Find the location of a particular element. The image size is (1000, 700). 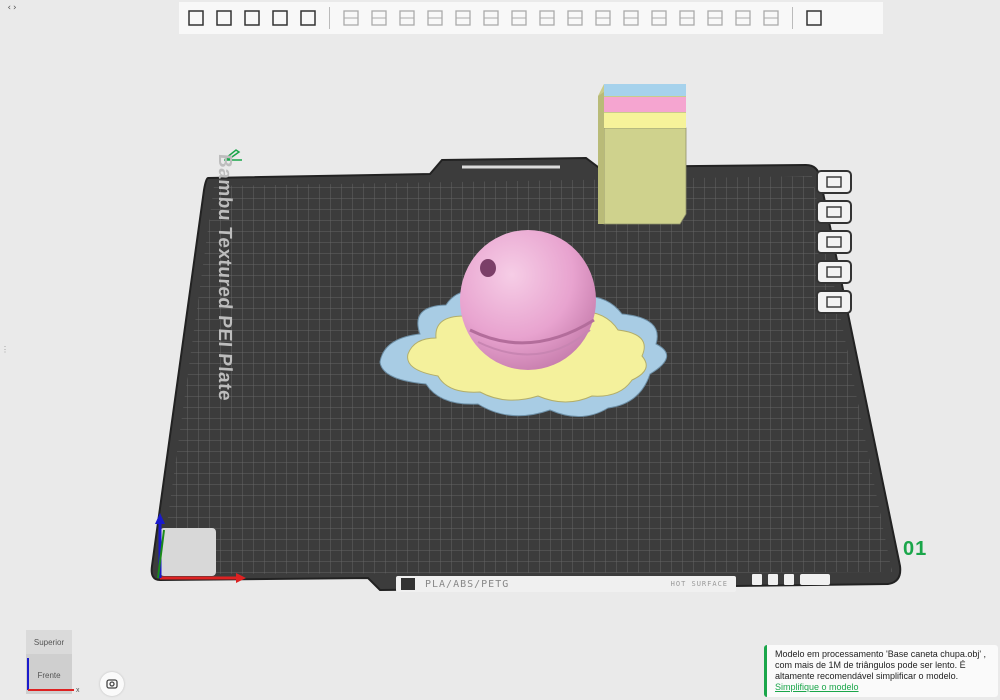

boolean-icon is located at coordinates (491, 18).